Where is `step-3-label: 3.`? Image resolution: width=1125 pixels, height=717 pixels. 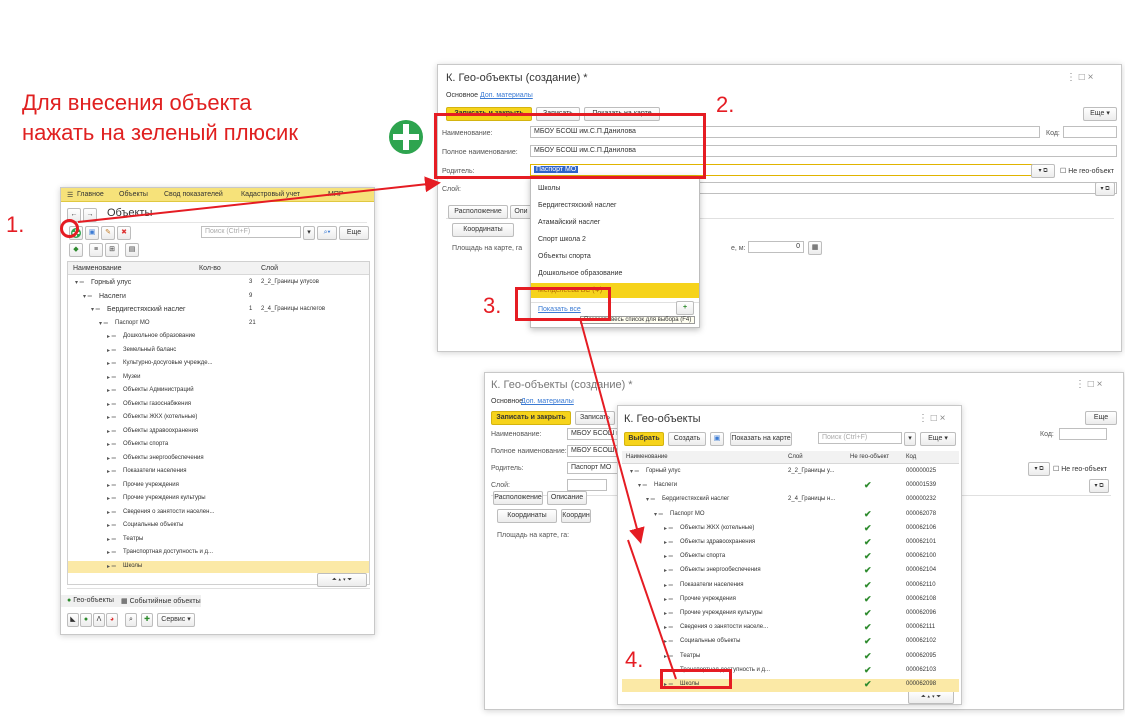
step-3-label: 3. is located at coordinates (492, 305).